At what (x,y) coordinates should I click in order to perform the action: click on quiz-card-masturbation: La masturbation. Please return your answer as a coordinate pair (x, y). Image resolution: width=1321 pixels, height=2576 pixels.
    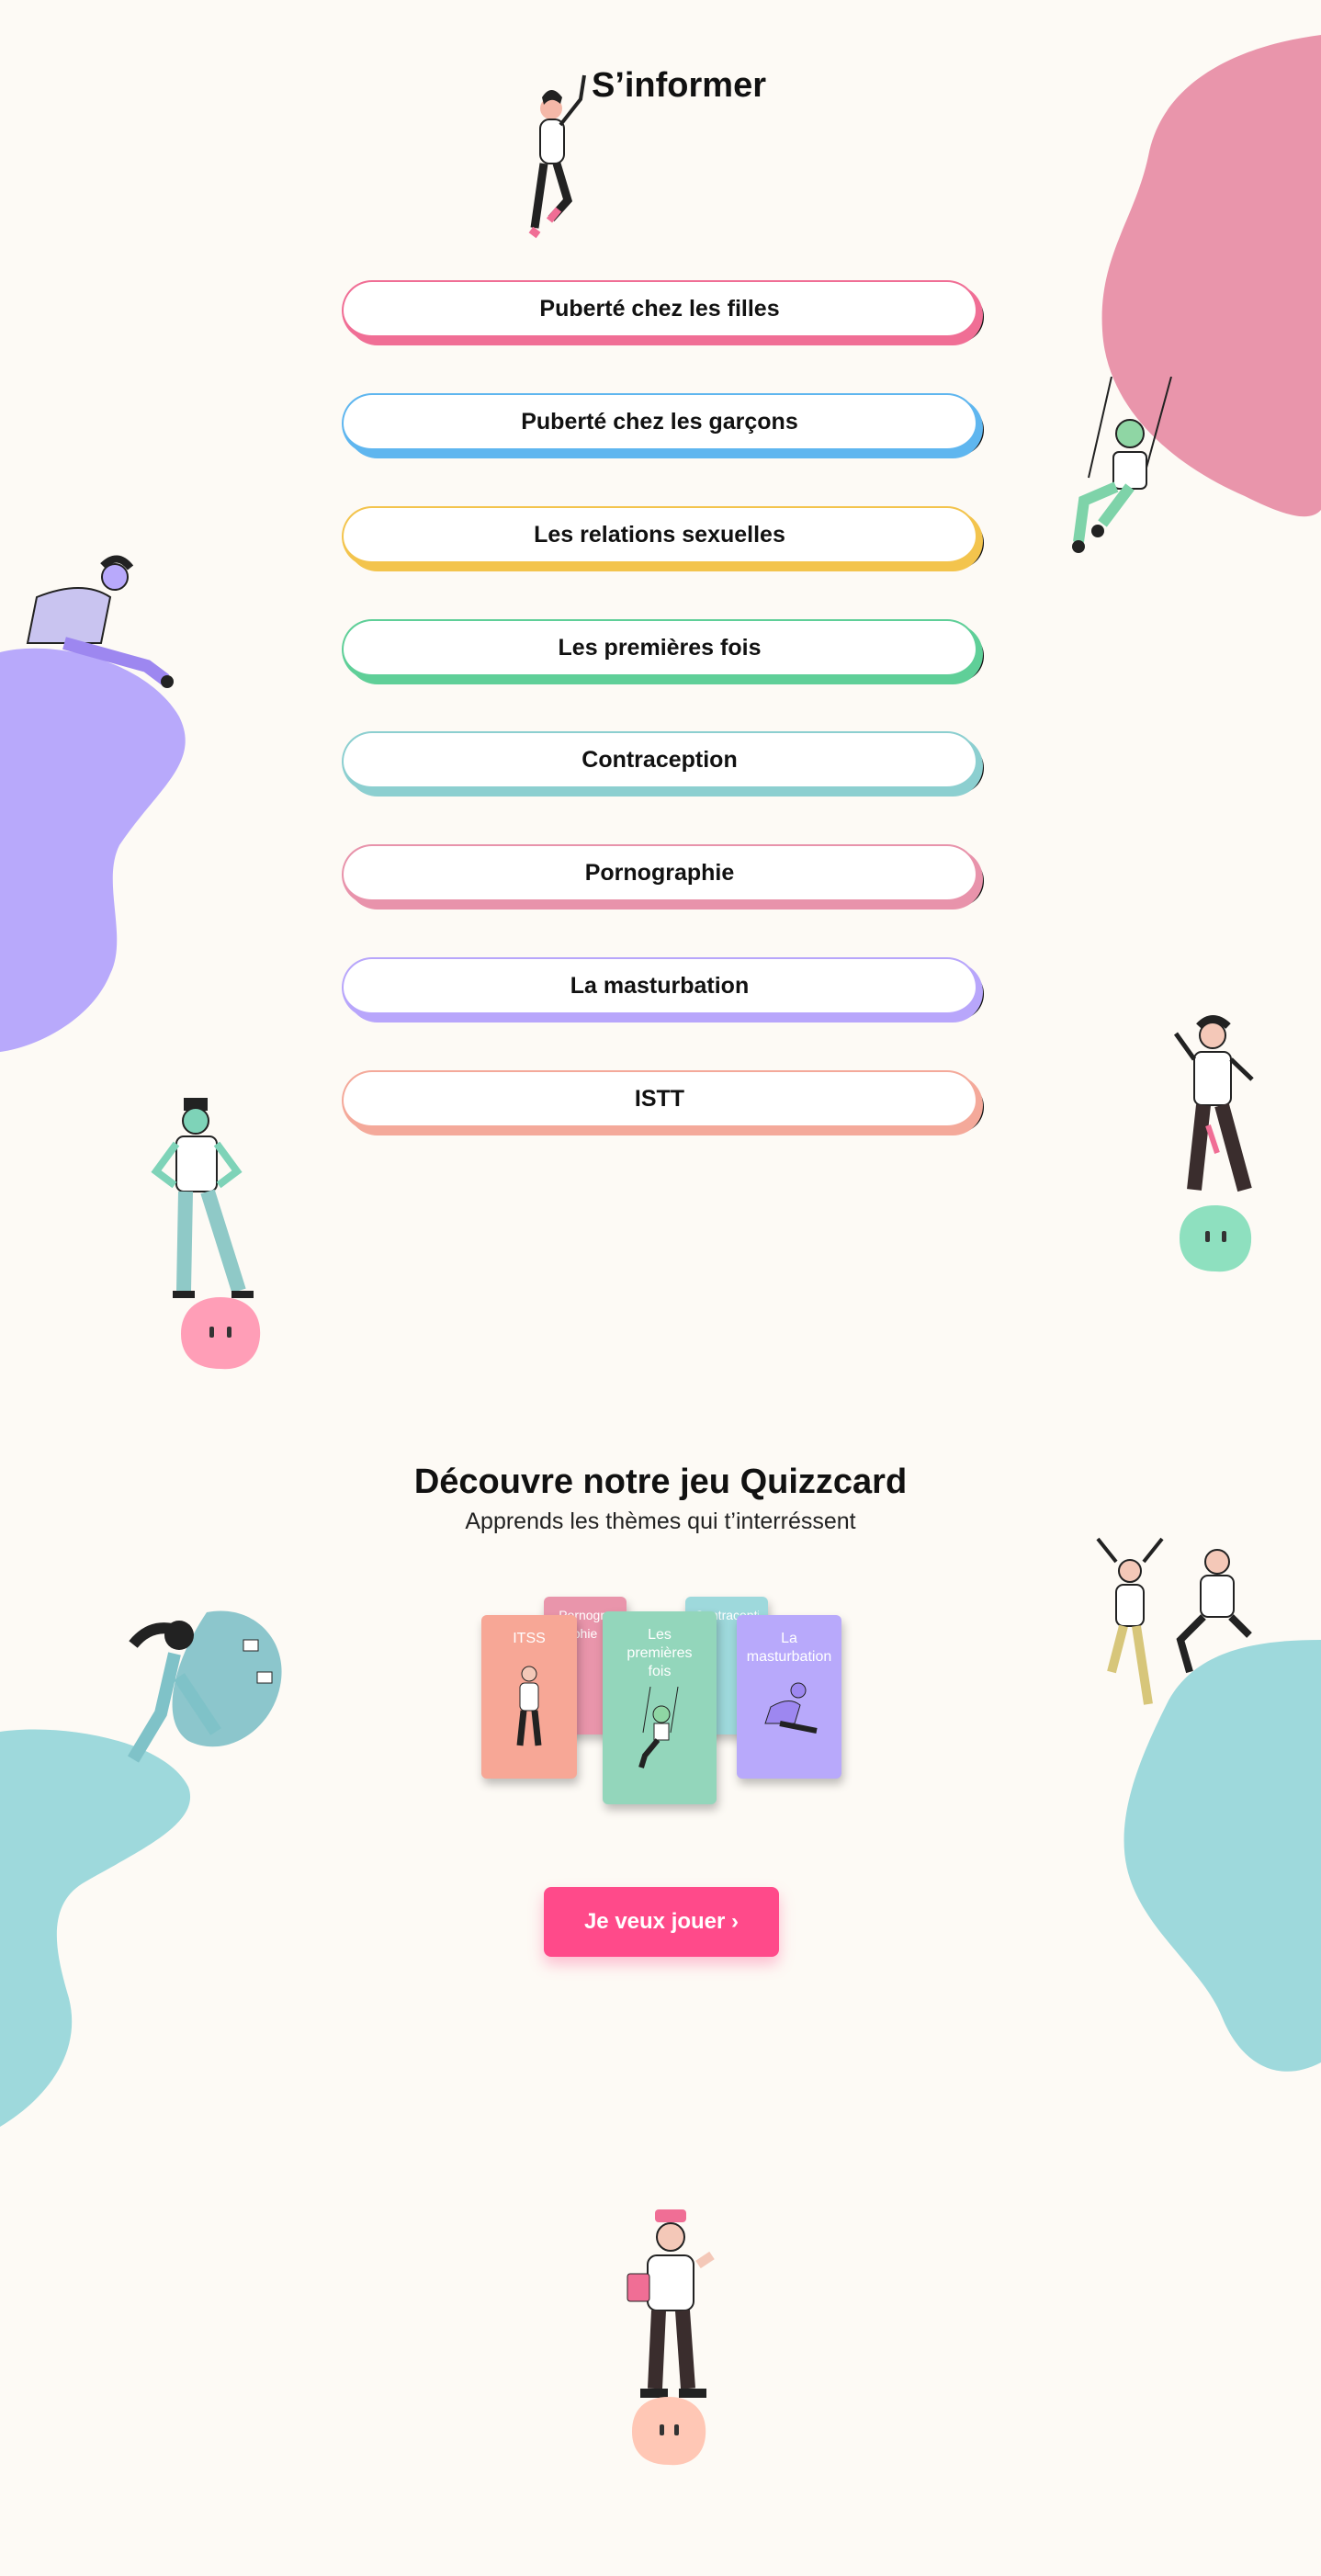
    Looking at the image, I should click on (789, 1697).